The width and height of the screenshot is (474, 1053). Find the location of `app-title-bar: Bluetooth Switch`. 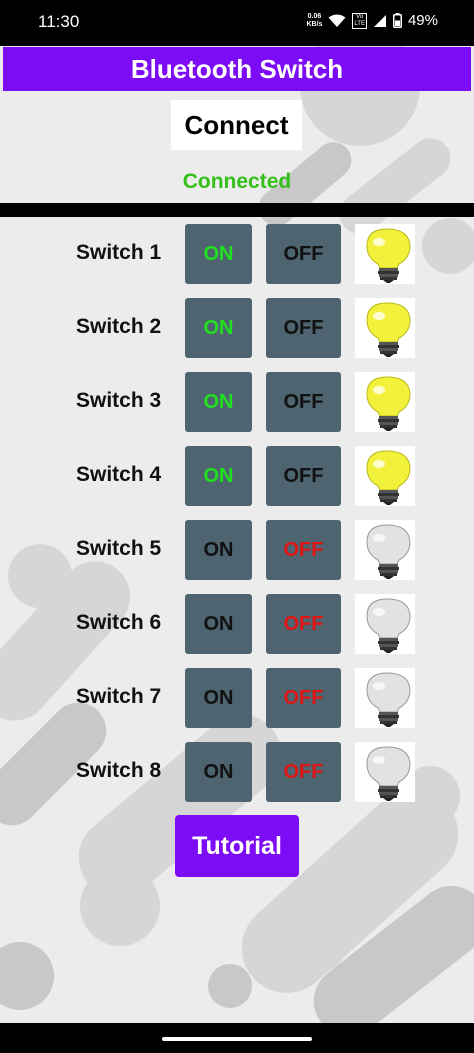

app-title-bar: Bluetooth Switch is located at coordinates (237, 69).